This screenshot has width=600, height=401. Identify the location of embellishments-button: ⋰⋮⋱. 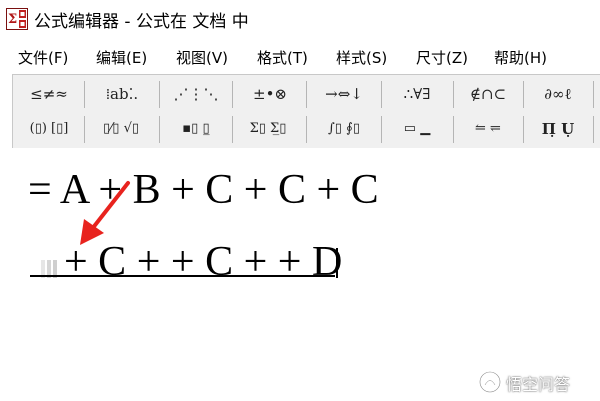
(196, 94).